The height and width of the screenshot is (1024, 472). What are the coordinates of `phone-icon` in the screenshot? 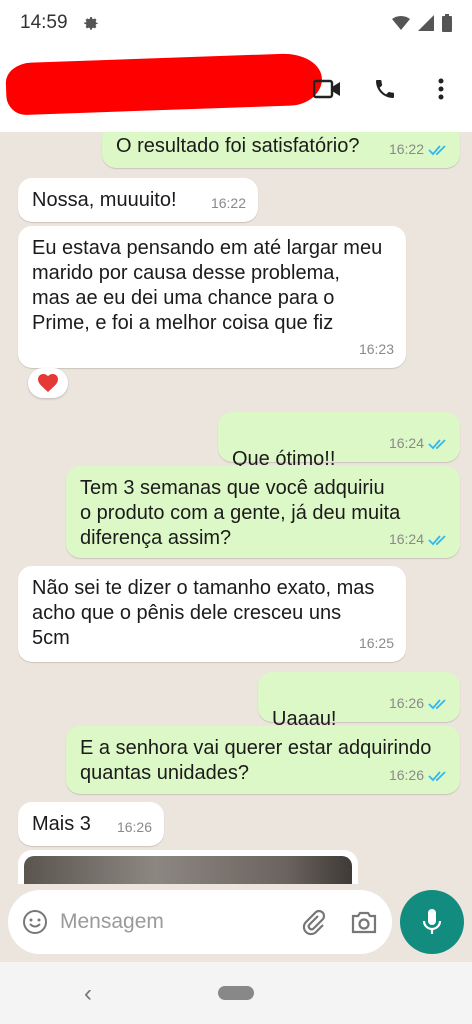 It's located at (385, 89).